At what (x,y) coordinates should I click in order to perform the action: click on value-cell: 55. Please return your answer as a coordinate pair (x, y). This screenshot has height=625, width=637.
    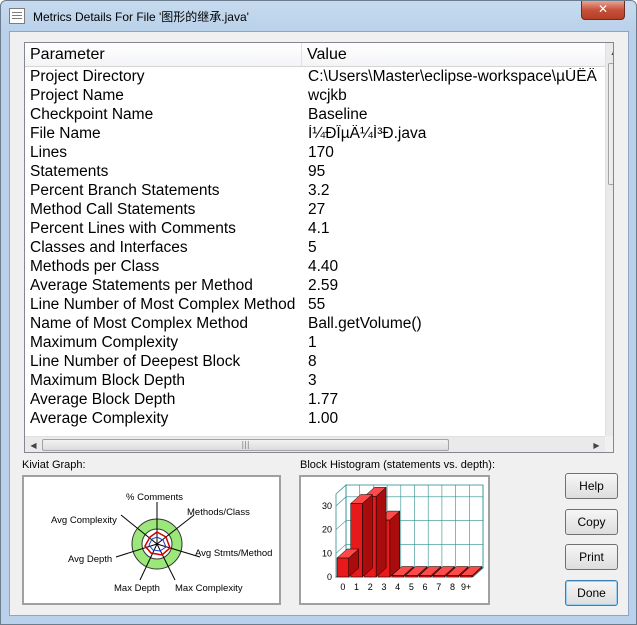
    Looking at the image, I should click on (317, 304).